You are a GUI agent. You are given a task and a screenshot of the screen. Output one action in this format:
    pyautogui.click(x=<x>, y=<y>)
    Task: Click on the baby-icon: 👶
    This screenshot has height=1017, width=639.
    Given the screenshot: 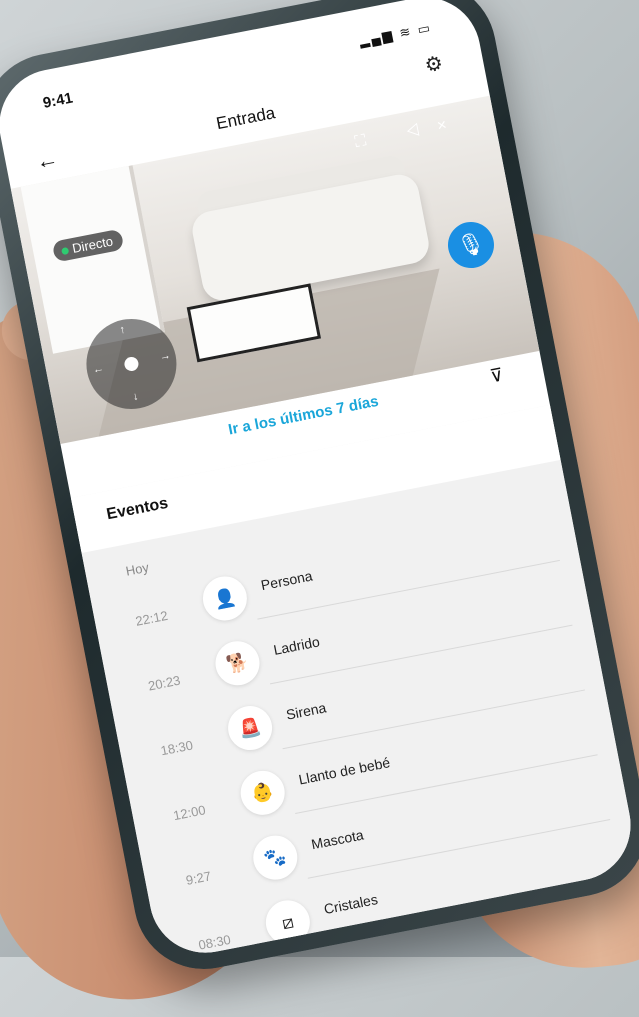 What is the action you would take?
    pyautogui.click(x=262, y=793)
    